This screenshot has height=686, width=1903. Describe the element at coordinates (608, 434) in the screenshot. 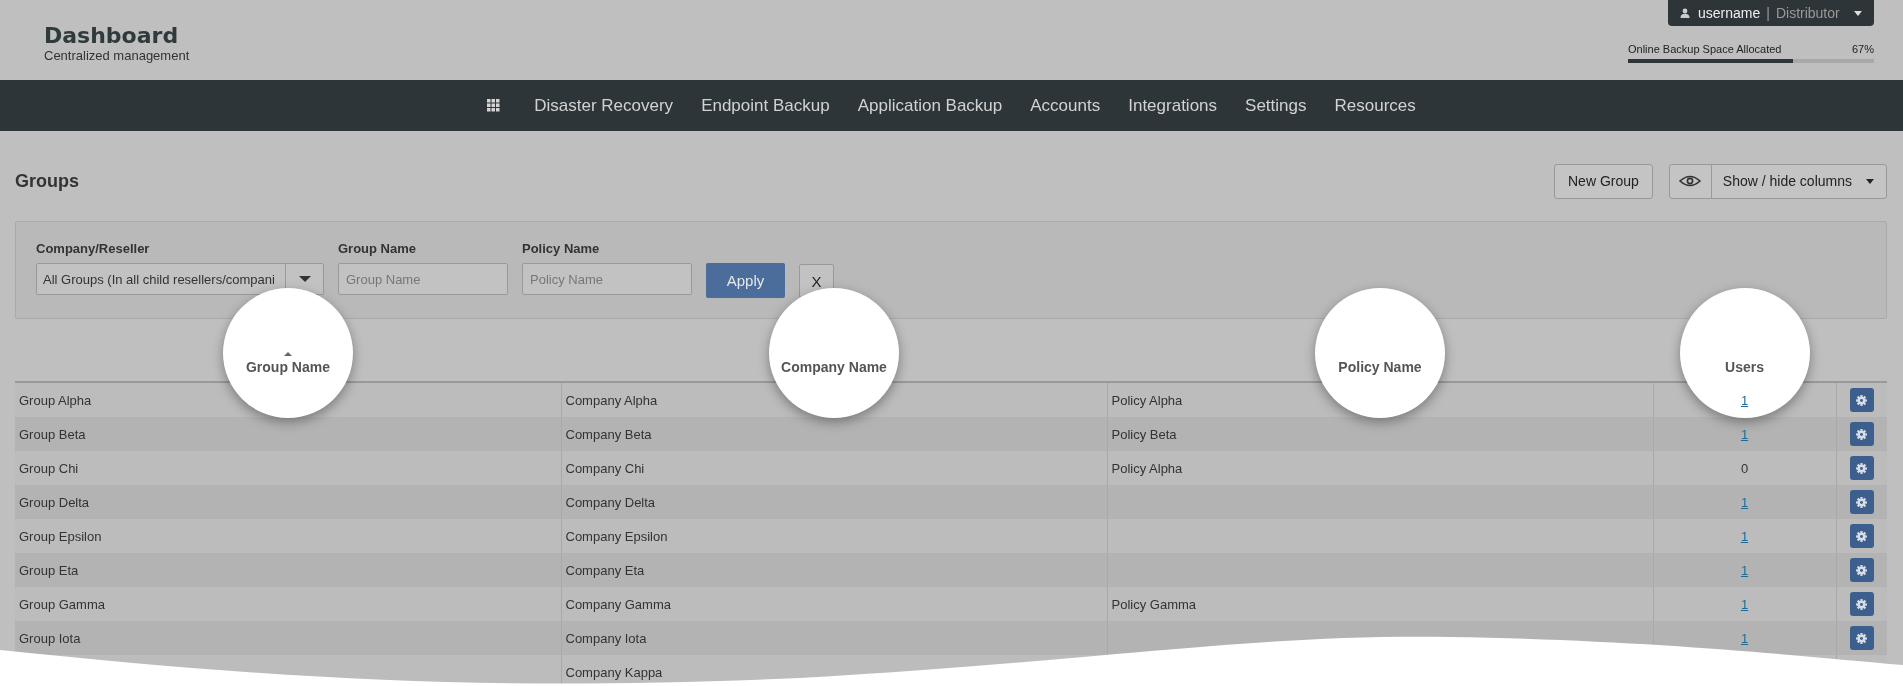

I see `table-cell: Company Beta` at that location.